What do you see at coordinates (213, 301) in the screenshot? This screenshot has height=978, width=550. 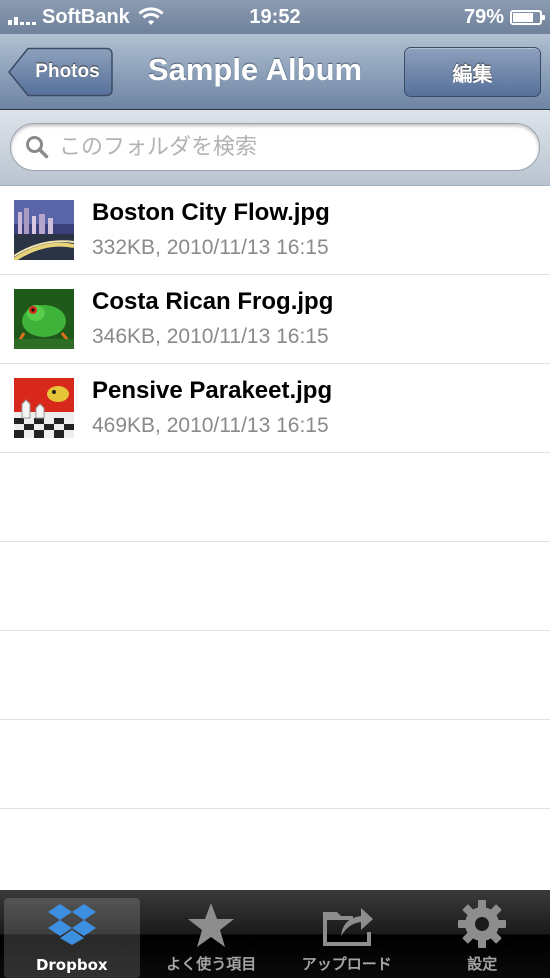 I see `file-name: Costa Rican Frog.jpg` at bounding box center [213, 301].